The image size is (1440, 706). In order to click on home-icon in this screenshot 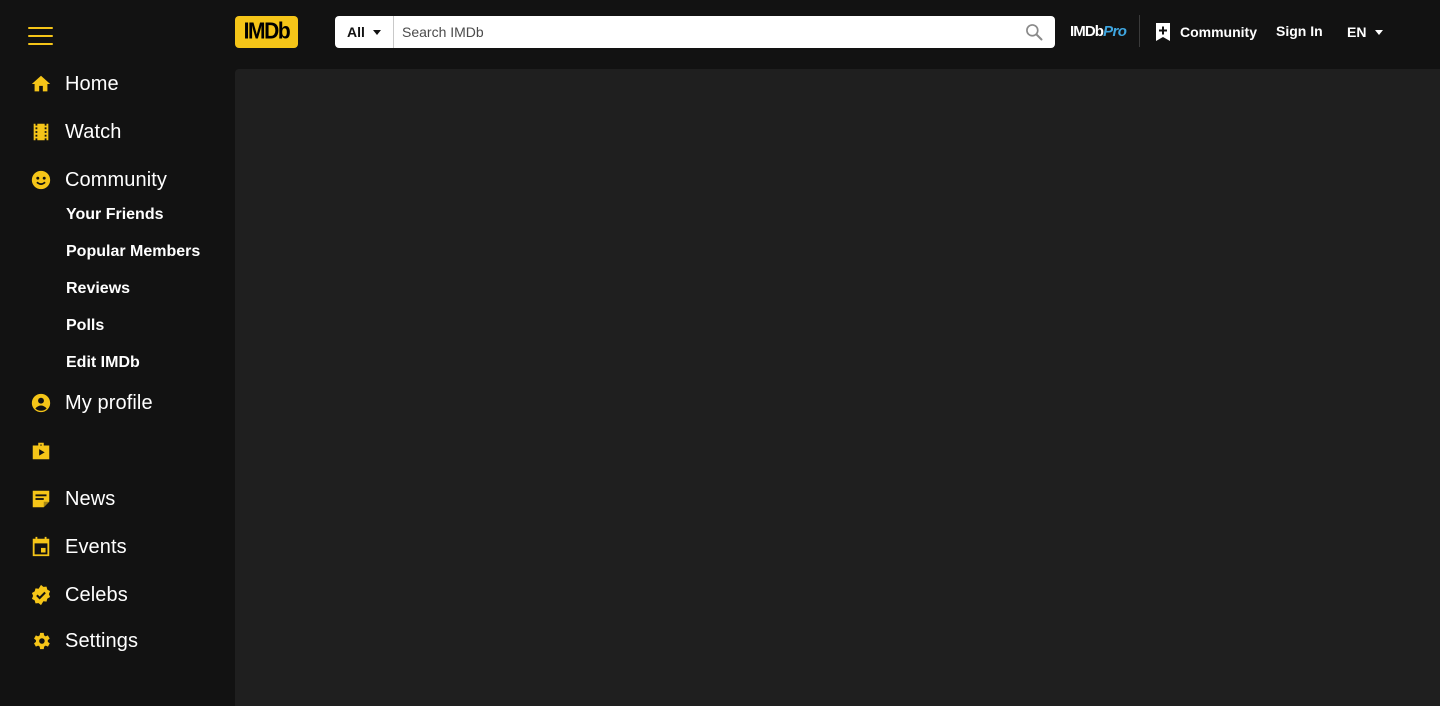, I will do `click(41, 84)`.